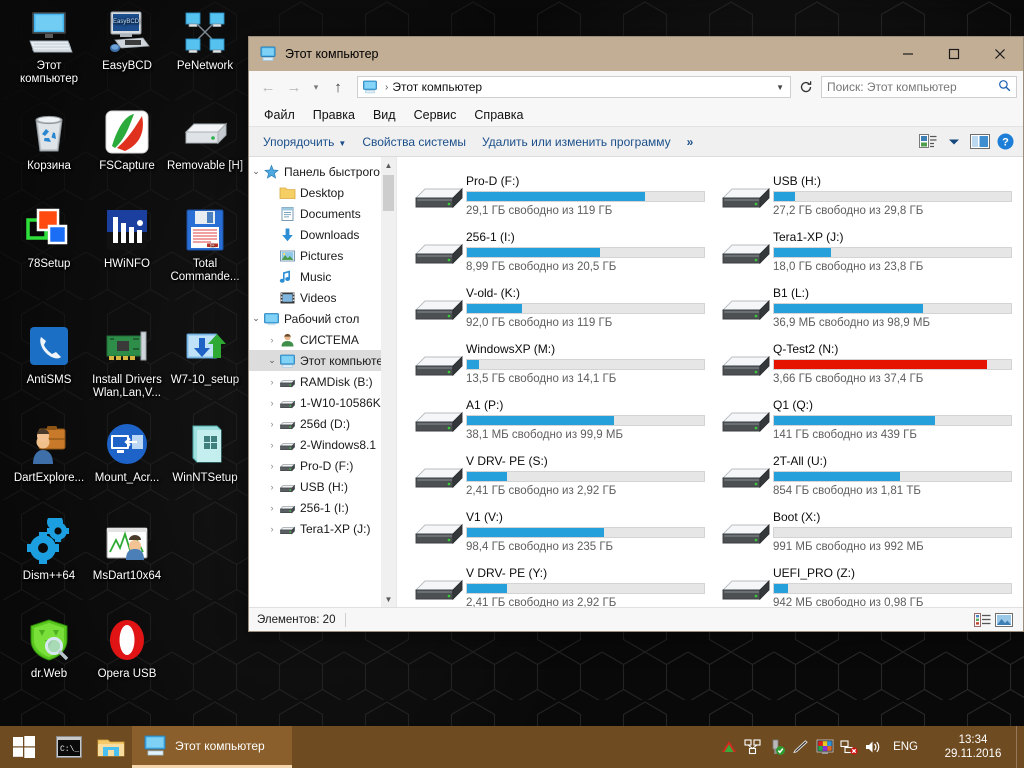 This screenshot has width=1024, height=768. I want to click on sidebar-item-pro-d-f: › Pro-D (F:), so click(322, 465).